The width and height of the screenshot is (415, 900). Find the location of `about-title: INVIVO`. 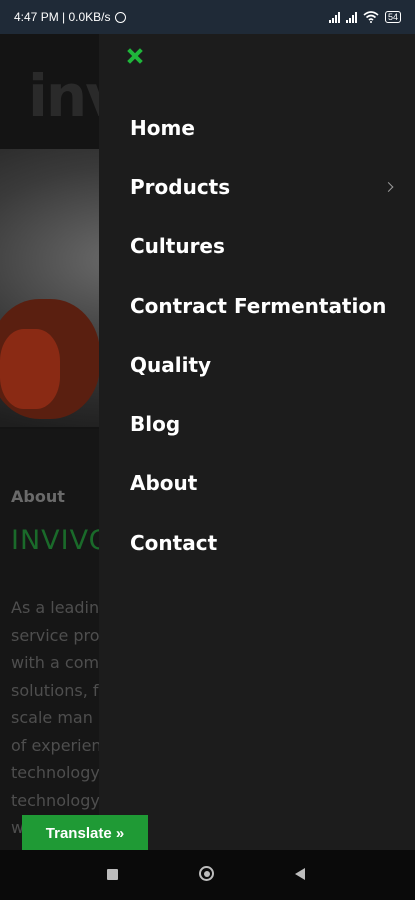

about-title: INVIVO is located at coordinates (61, 540).